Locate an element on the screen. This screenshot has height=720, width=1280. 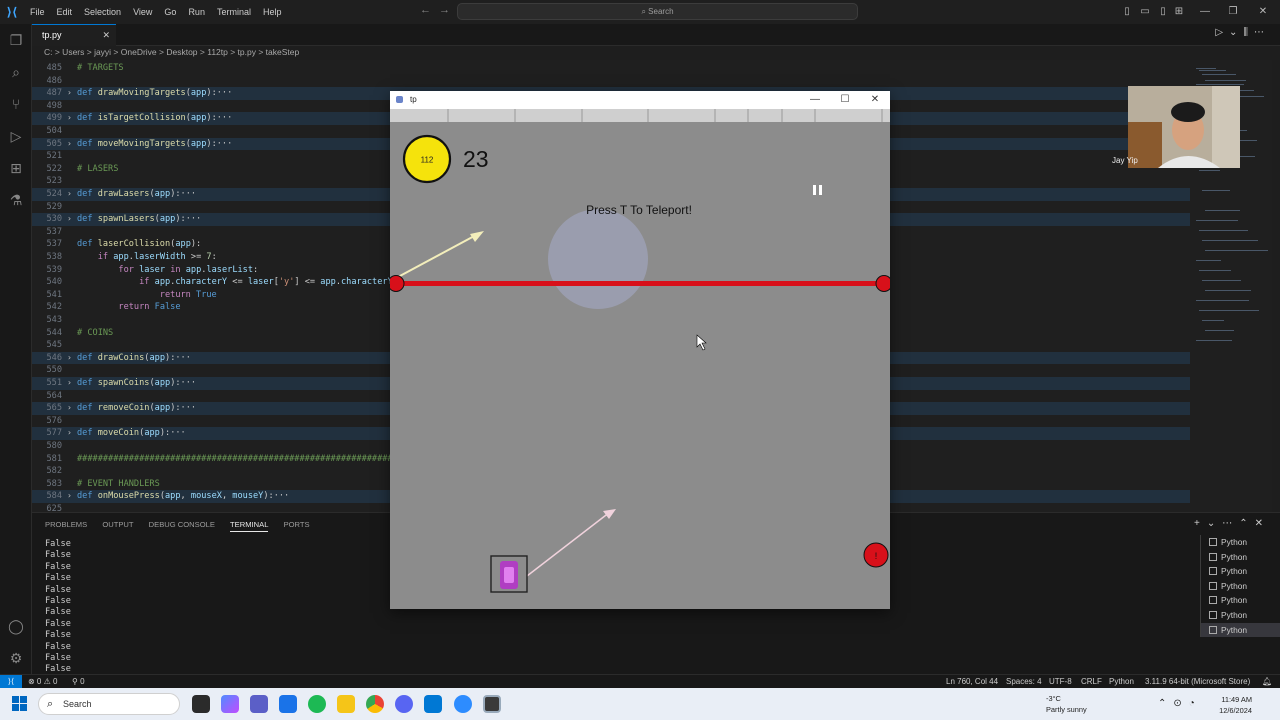
source-control-icon: ⑂ is located at coordinates (16, 104).